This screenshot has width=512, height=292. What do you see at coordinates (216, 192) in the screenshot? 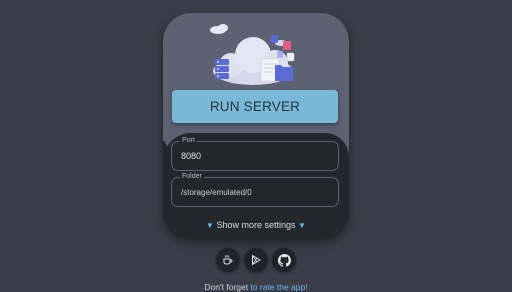
I see `folder-value: /storage/emulated/0` at bounding box center [216, 192].